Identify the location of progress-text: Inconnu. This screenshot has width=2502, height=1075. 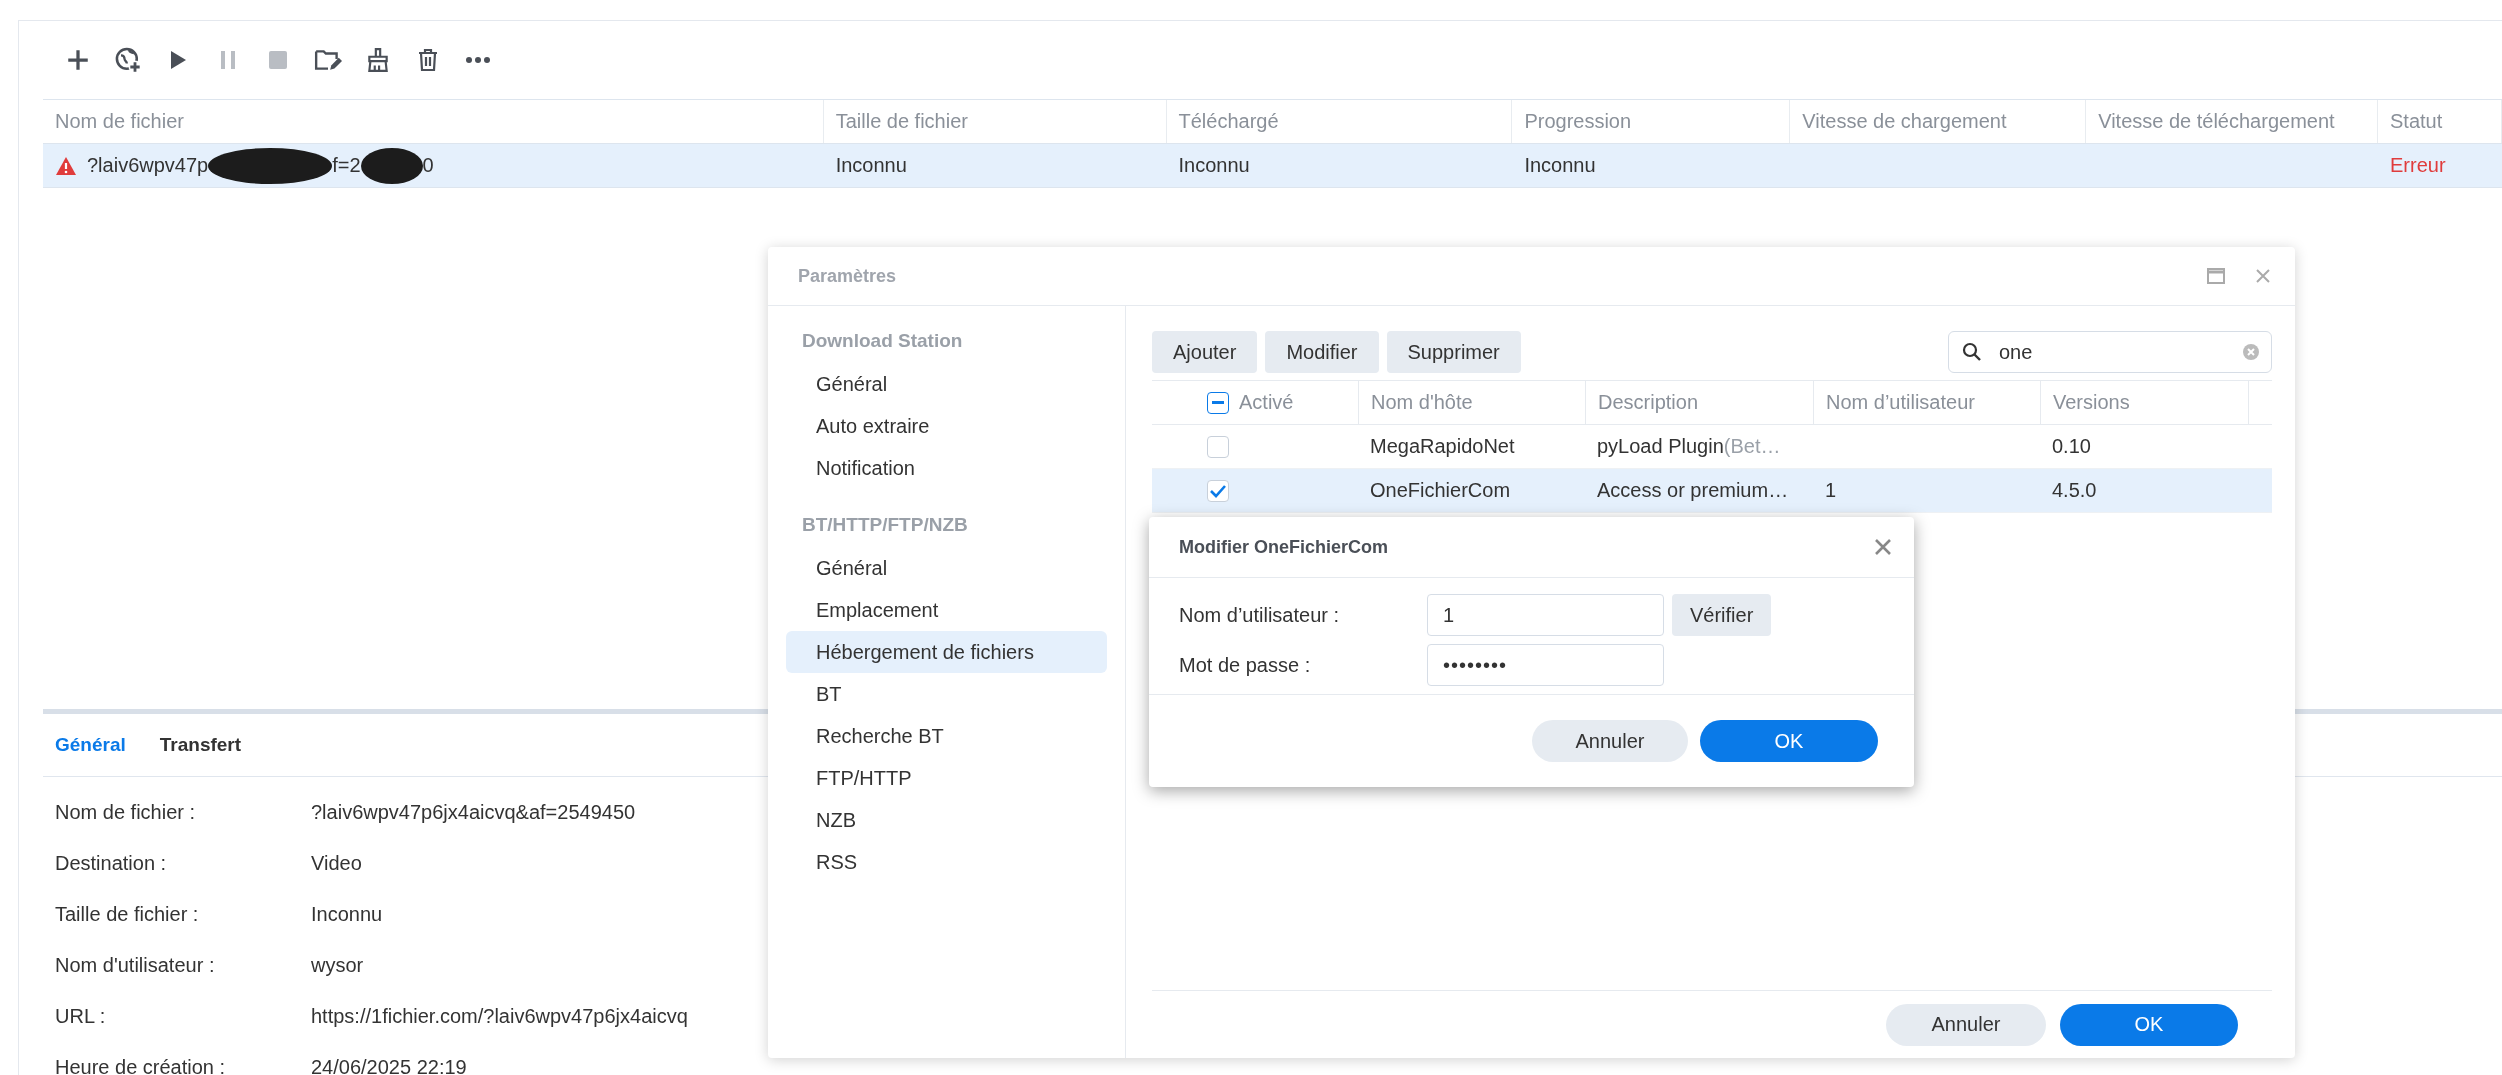
(1560, 165).